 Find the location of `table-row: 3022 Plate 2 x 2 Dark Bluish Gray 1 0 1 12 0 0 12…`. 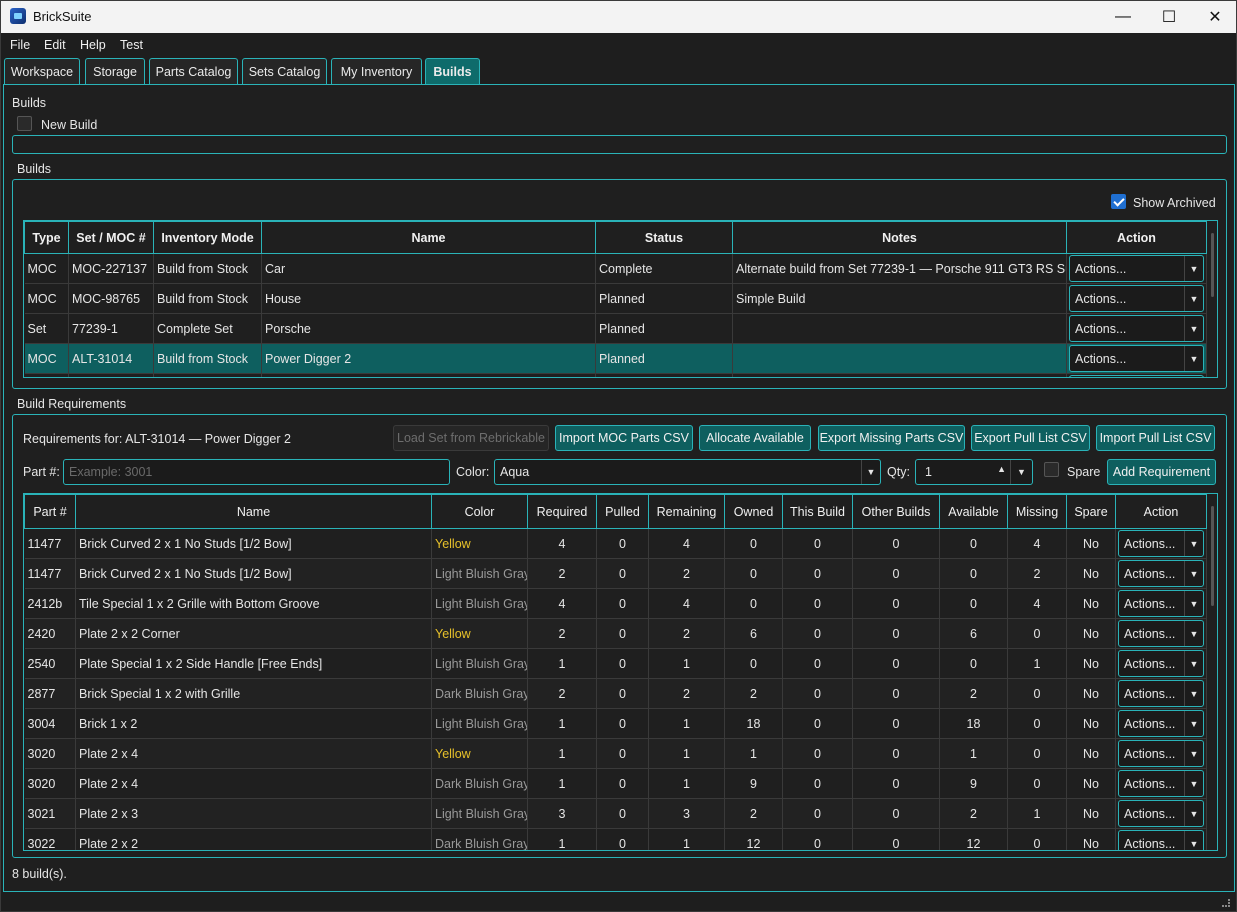

table-row: 3022 Plate 2 x 2 Dark Bluish Gray 1 0 1 12 0 0 12… is located at coordinates (615, 839).